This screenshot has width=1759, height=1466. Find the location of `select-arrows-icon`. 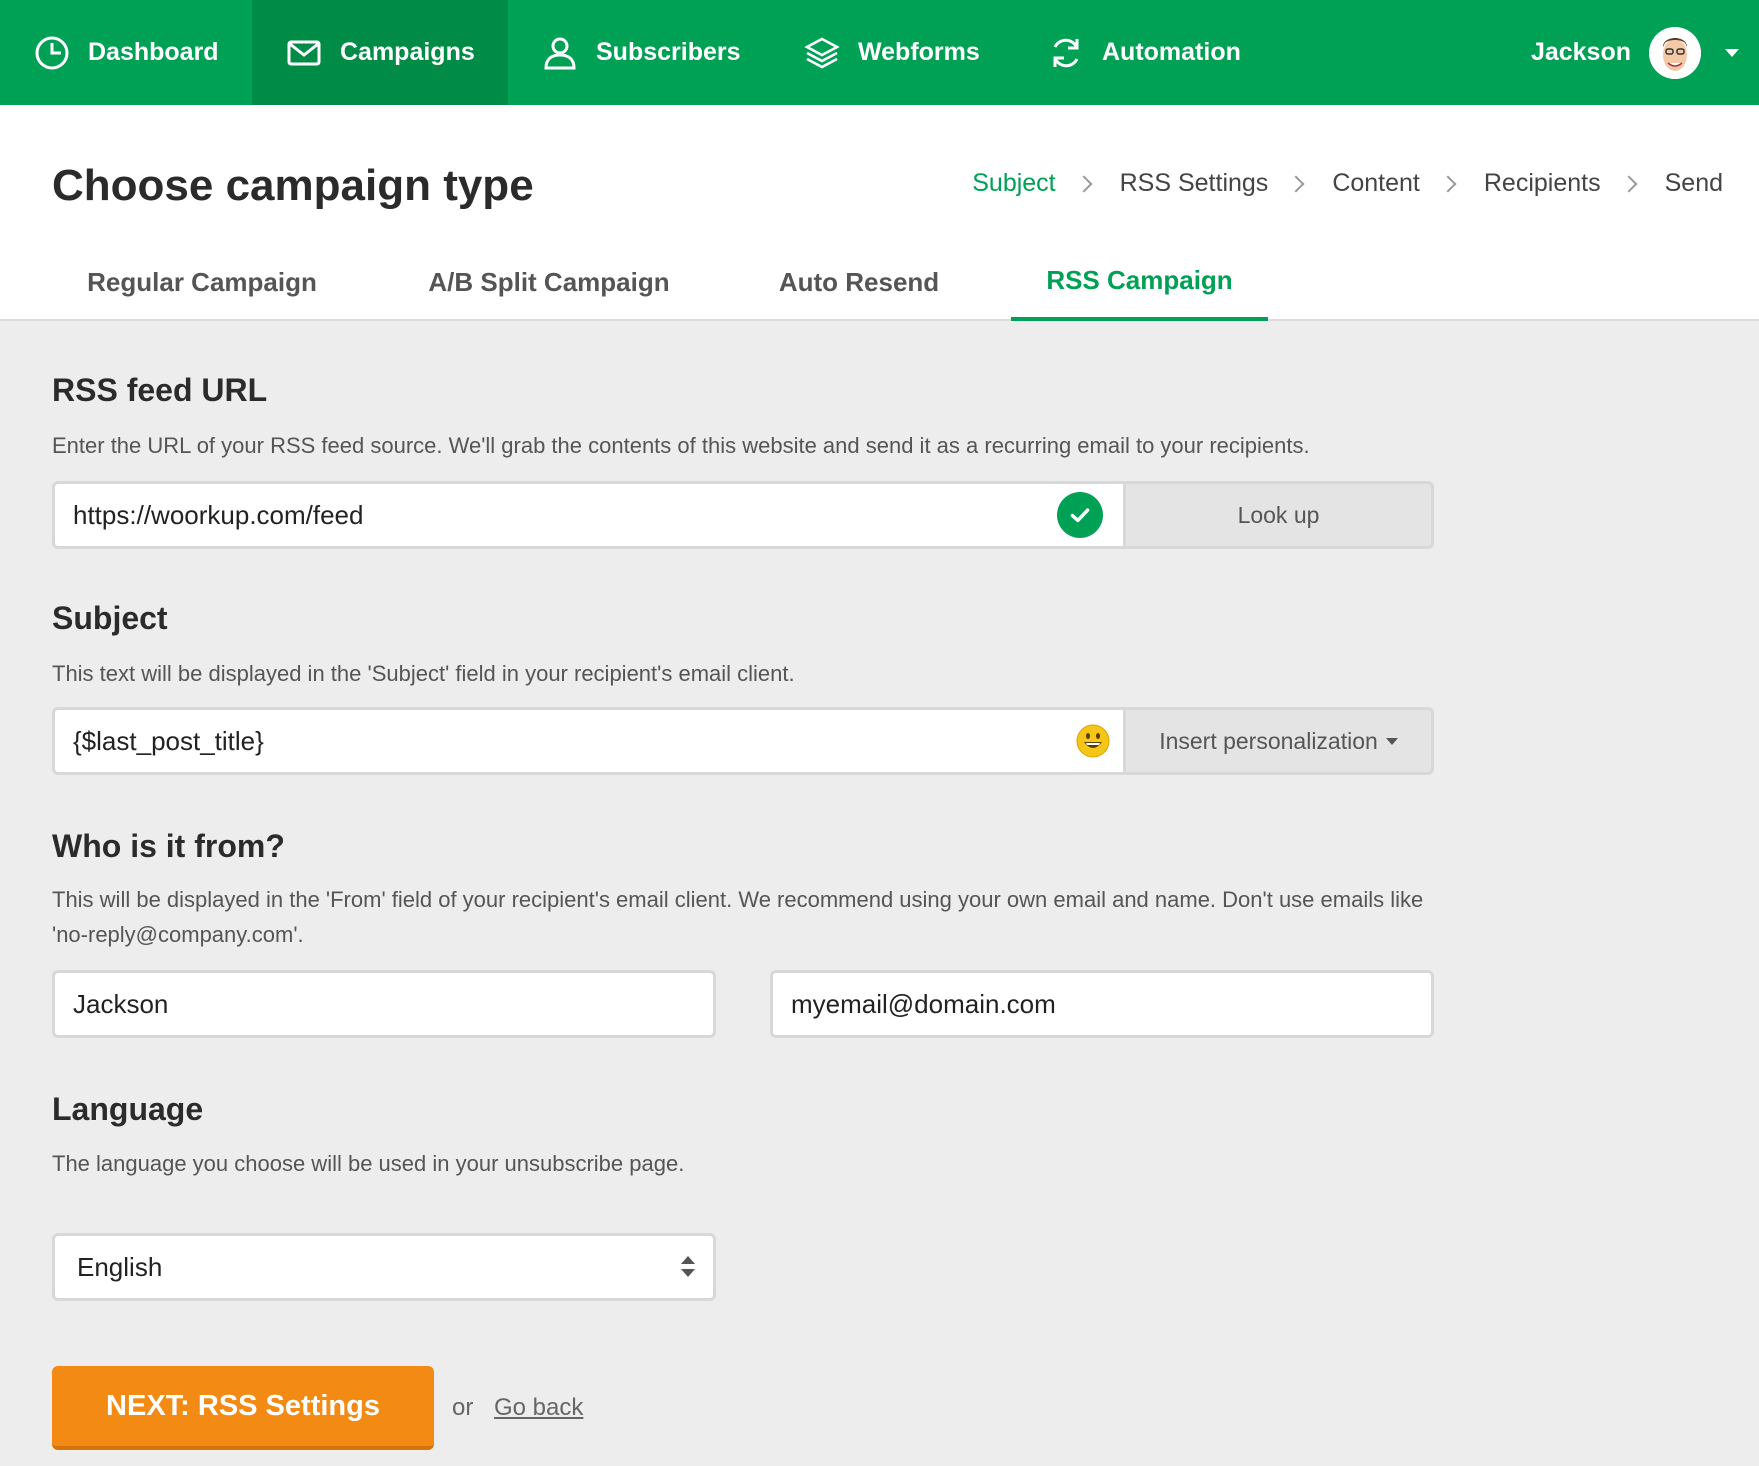

select-arrows-icon is located at coordinates (688, 1266).